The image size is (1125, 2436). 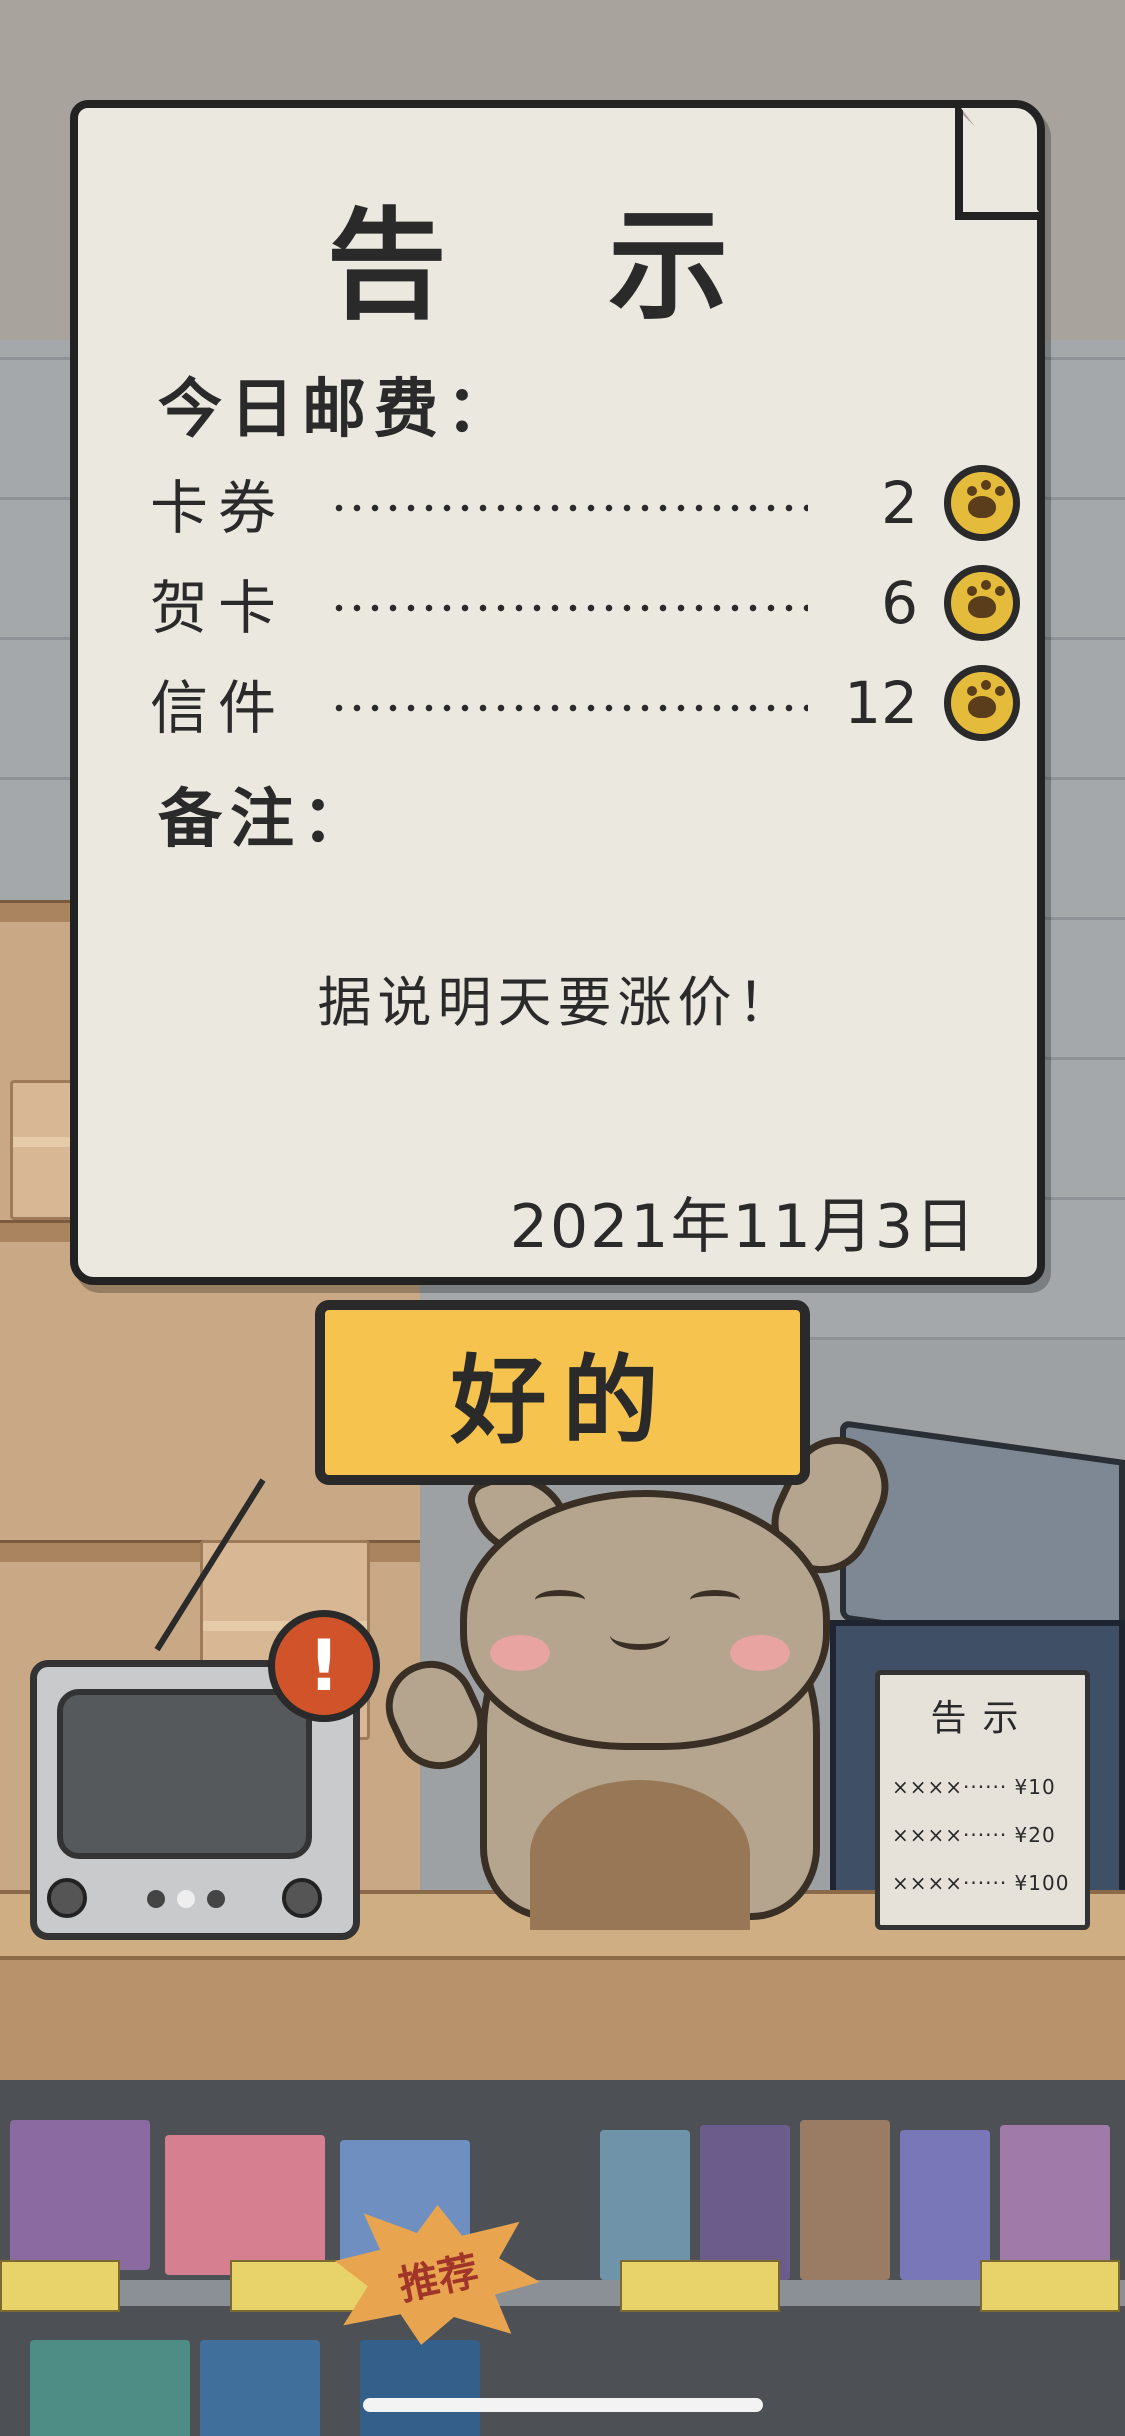 What do you see at coordinates (640, 1635) in the screenshot?
I see `cat-mouth` at bounding box center [640, 1635].